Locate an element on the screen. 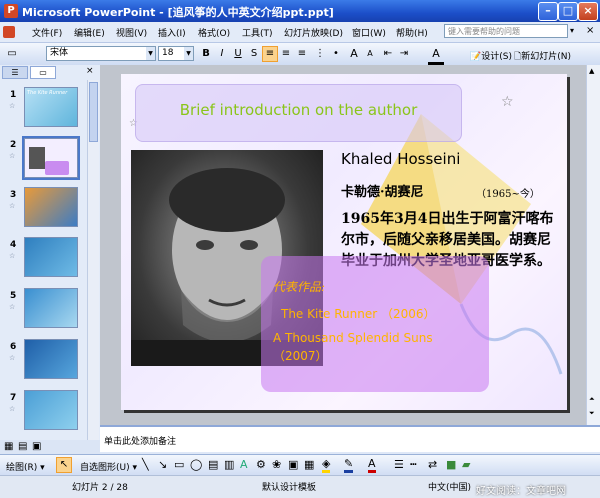 This screenshot has height=498, width=600. decrease-font-icon: A is located at coordinates (370, 54).